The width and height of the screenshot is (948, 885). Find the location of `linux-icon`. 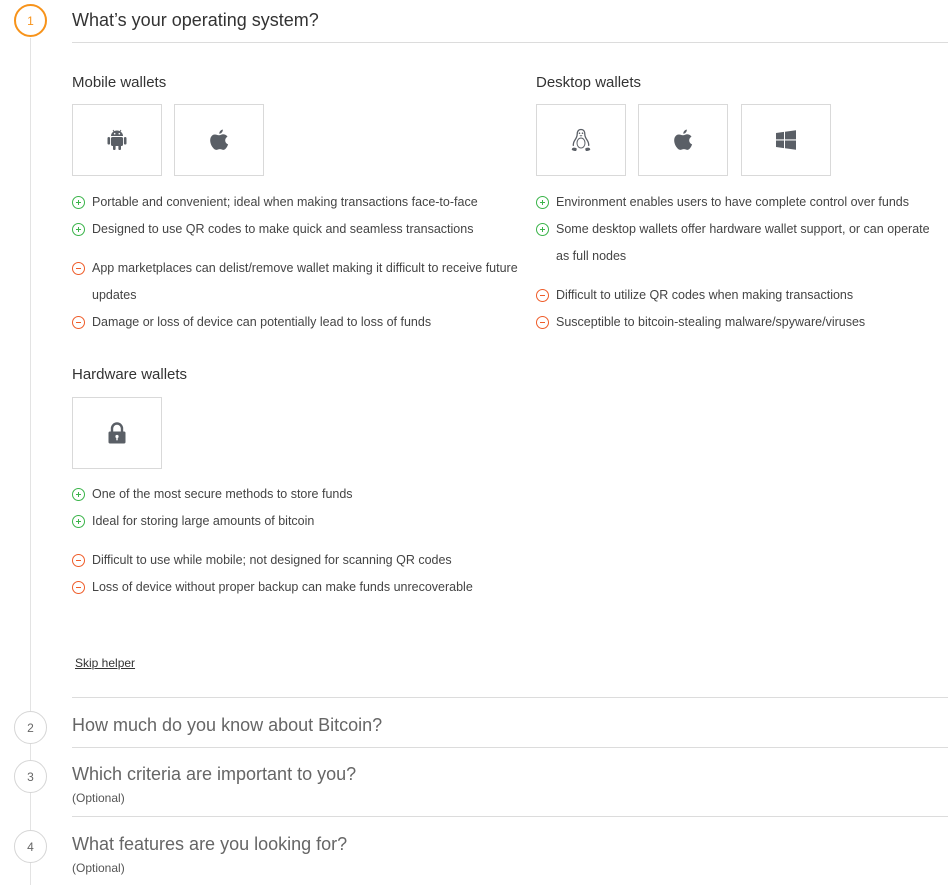

linux-icon is located at coordinates (581, 140).